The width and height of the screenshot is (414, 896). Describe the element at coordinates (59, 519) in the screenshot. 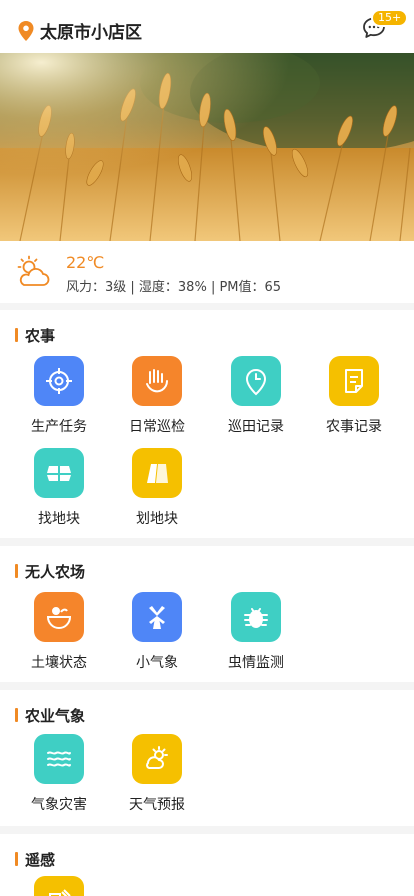

I see `item-label: 找地块` at that location.